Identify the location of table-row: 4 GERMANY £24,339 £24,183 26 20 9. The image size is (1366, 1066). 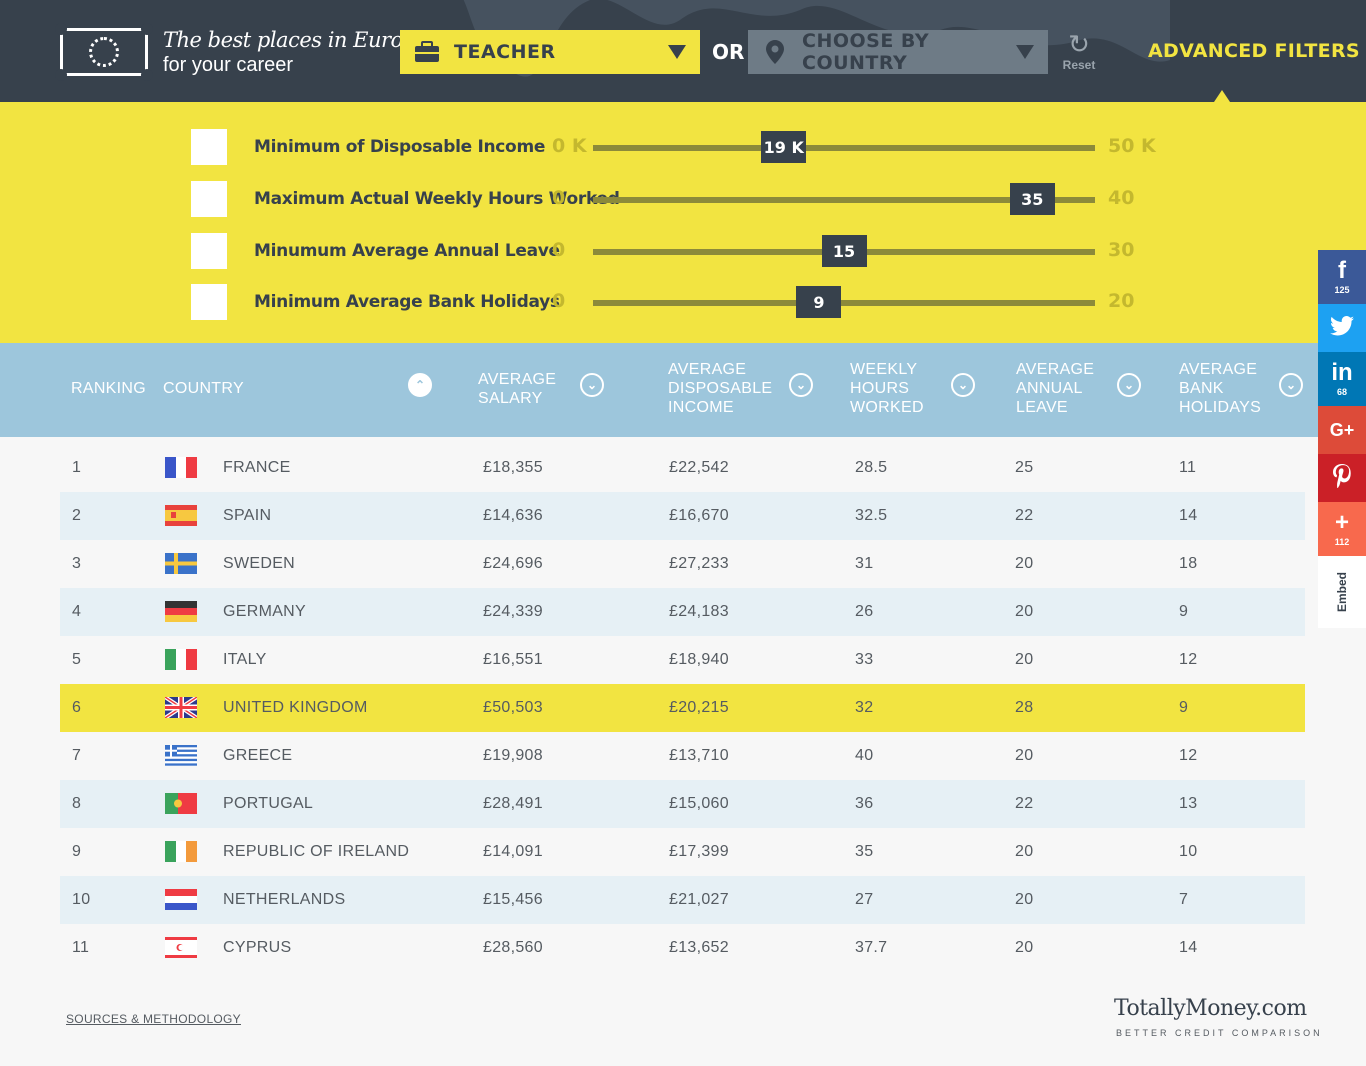
(682, 612).